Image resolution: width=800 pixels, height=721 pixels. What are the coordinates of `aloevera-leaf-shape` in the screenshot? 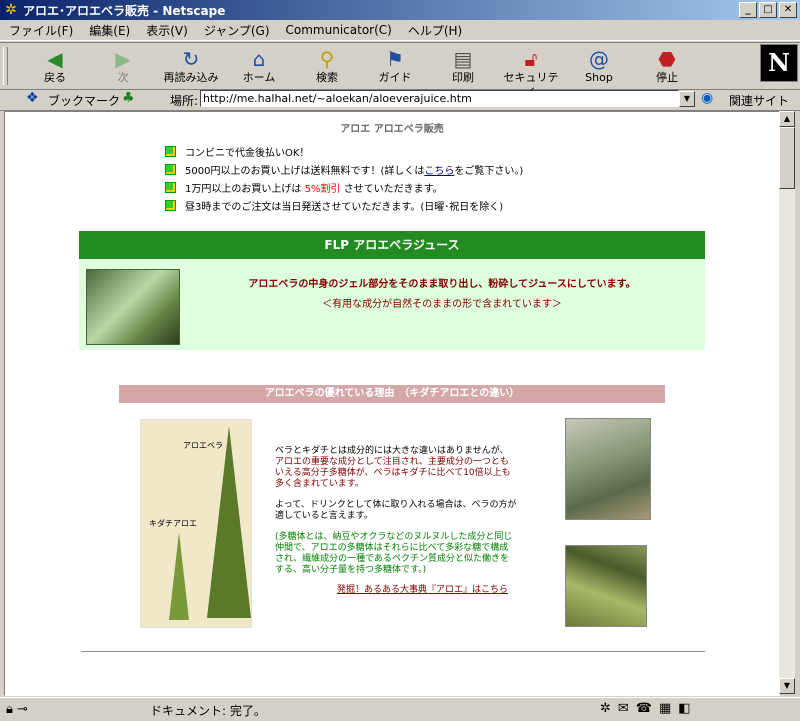 It's located at (229, 522).